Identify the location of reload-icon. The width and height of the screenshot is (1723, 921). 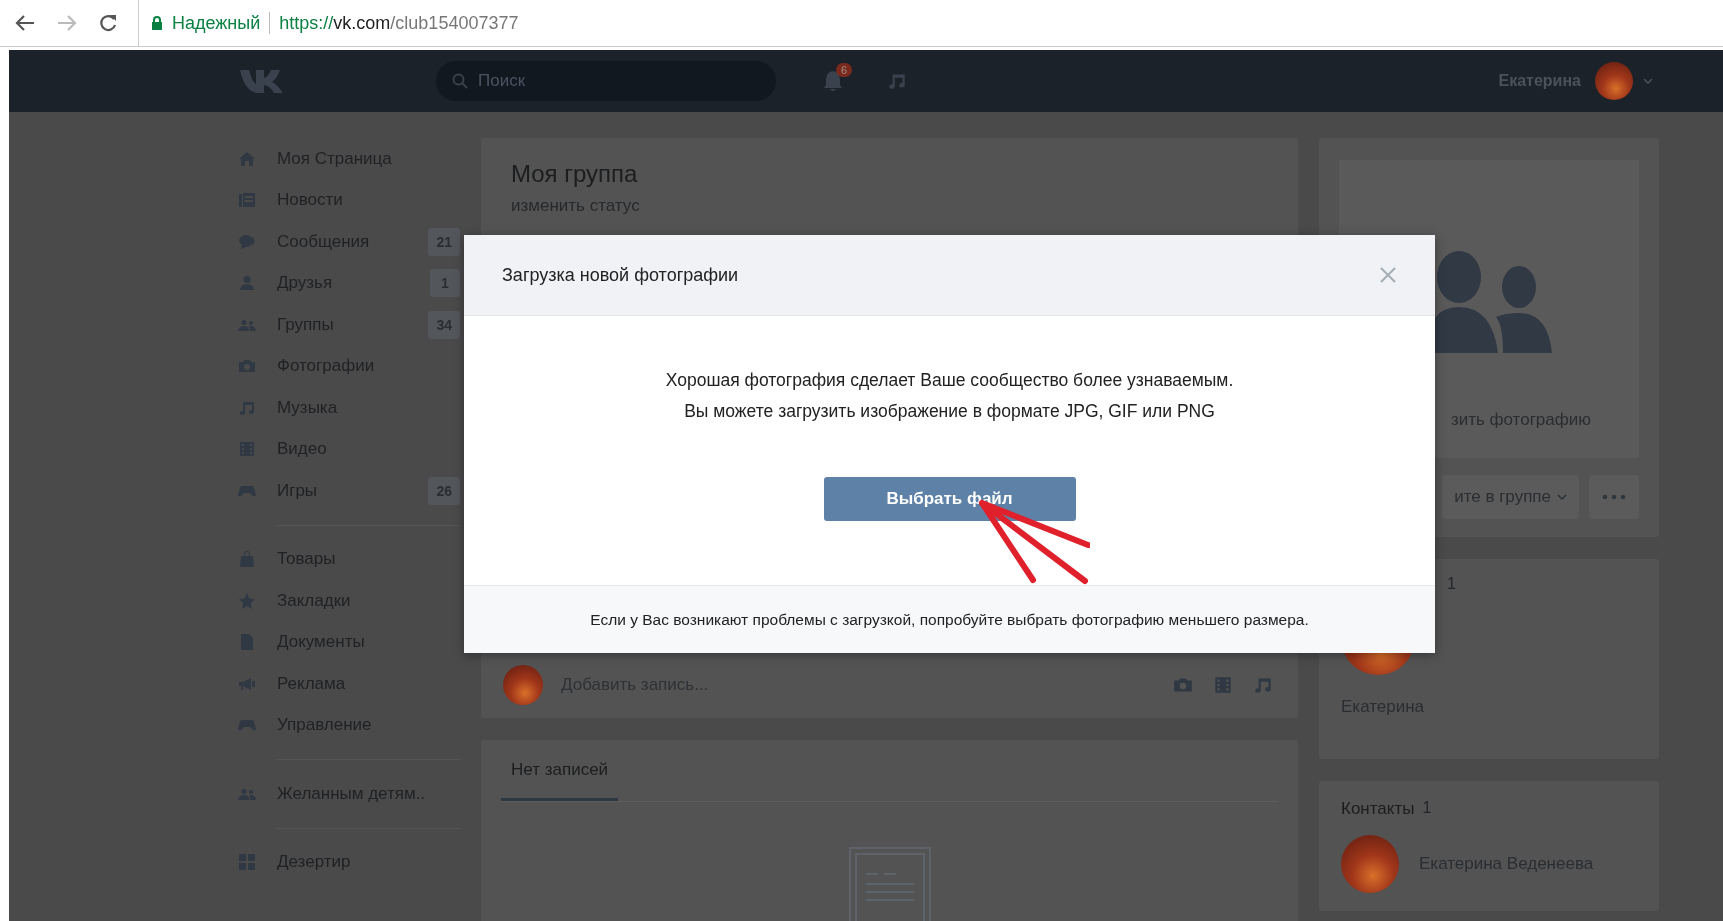
(108, 23).